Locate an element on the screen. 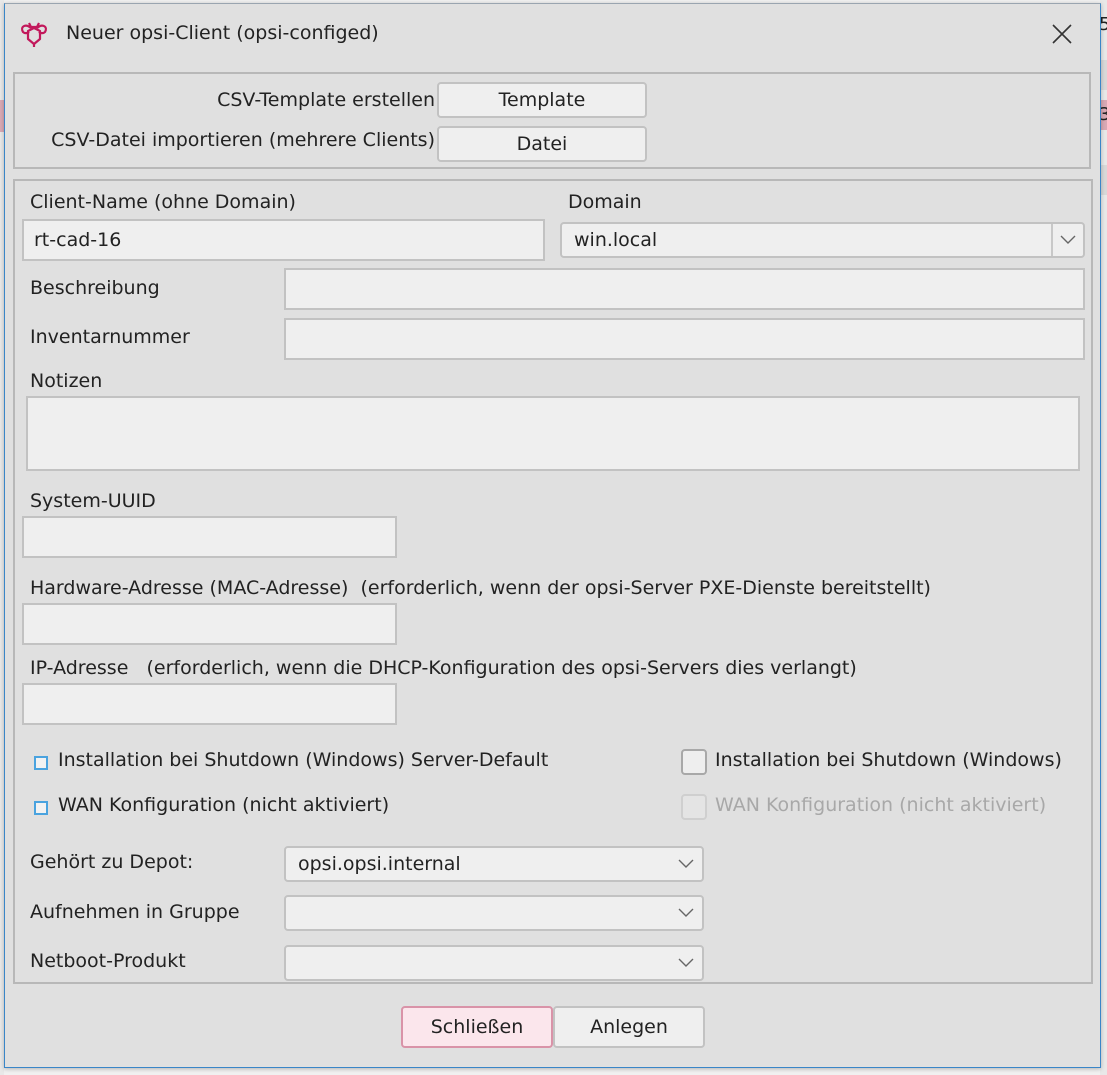 Image resolution: width=1107 pixels, height=1075 pixels. file-button: Datei is located at coordinates (542, 144).